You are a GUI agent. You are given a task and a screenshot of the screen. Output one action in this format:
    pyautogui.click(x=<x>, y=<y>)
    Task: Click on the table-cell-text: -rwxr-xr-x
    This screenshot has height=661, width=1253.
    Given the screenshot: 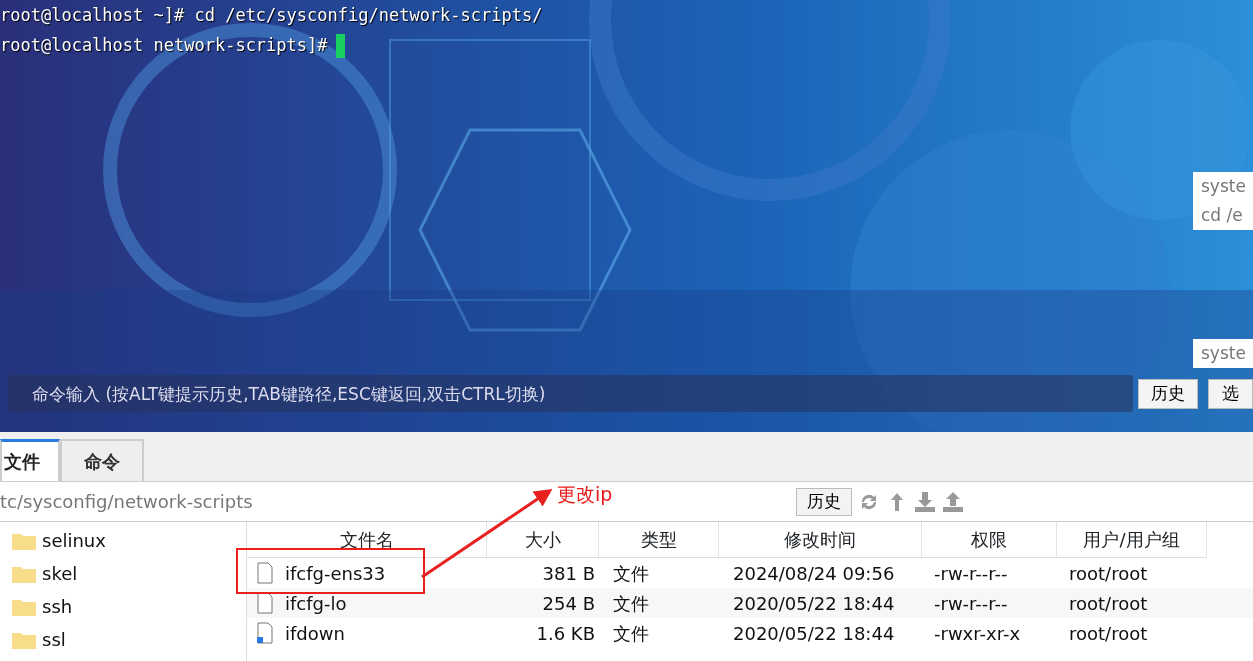 What is the action you would take?
    pyautogui.click(x=977, y=633)
    